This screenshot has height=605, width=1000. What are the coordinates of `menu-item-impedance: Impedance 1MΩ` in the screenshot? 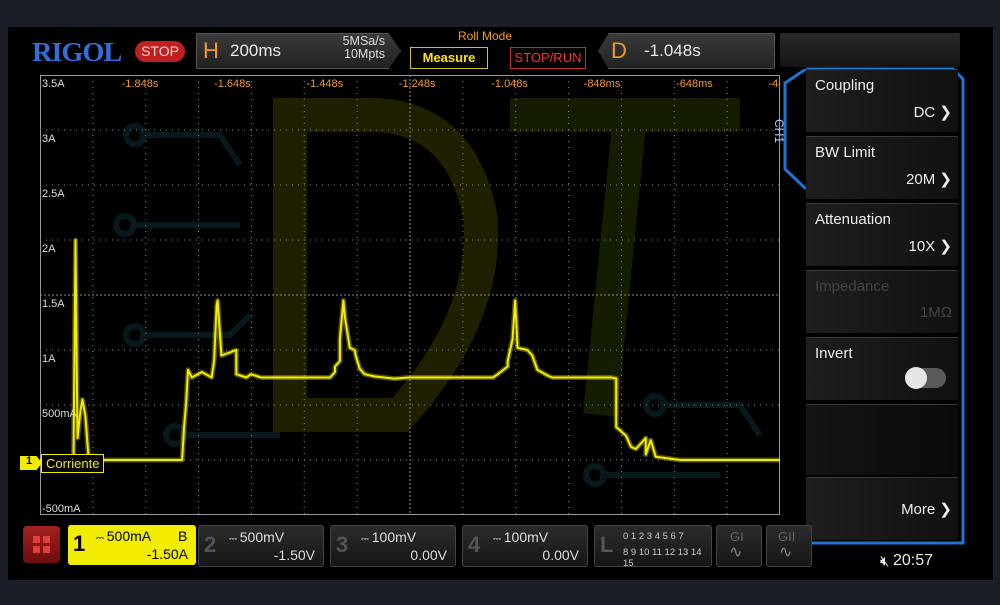 It's located at (882, 301).